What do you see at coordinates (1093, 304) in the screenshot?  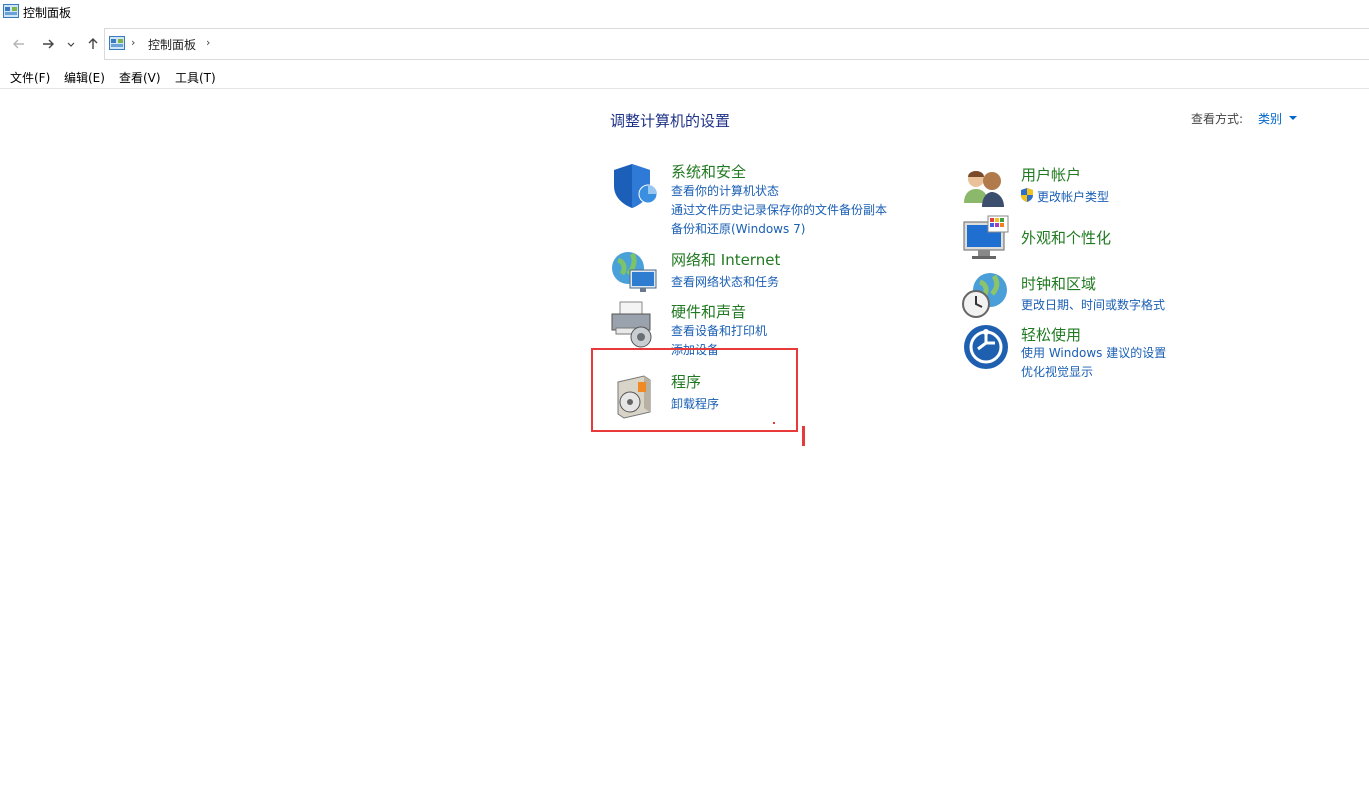 I see `link-change-date-time-format: 更改日期、时间或数字格式` at bounding box center [1093, 304].